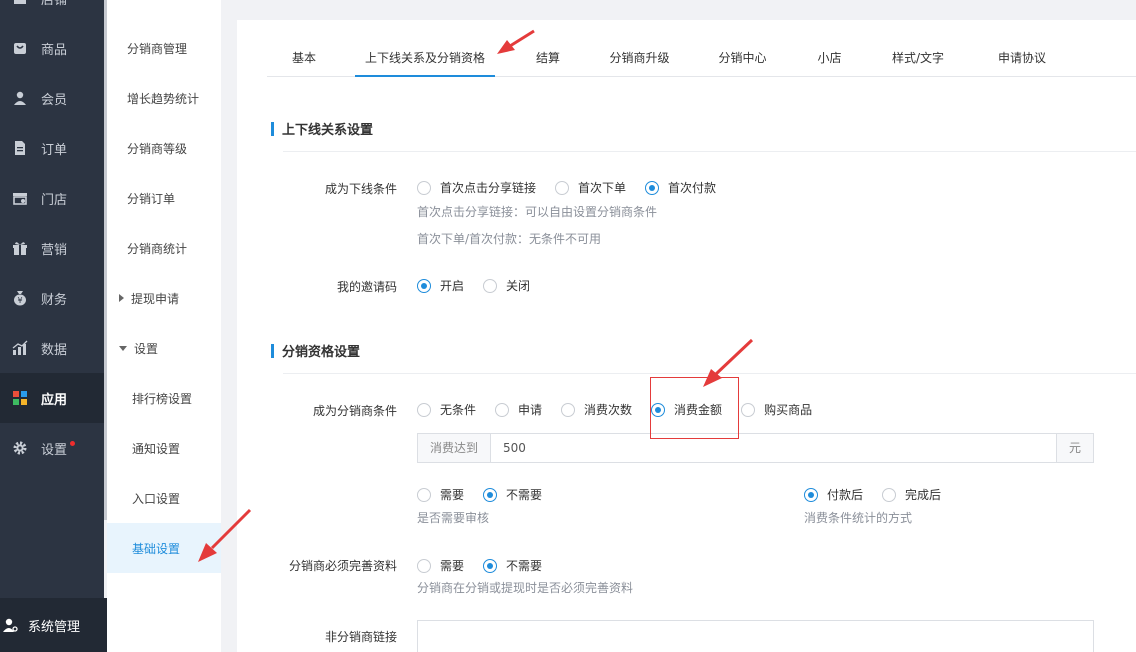 This screenshot has height=652, width=1136. I want to click on radio-label: 首次付款, so click(692, 188).